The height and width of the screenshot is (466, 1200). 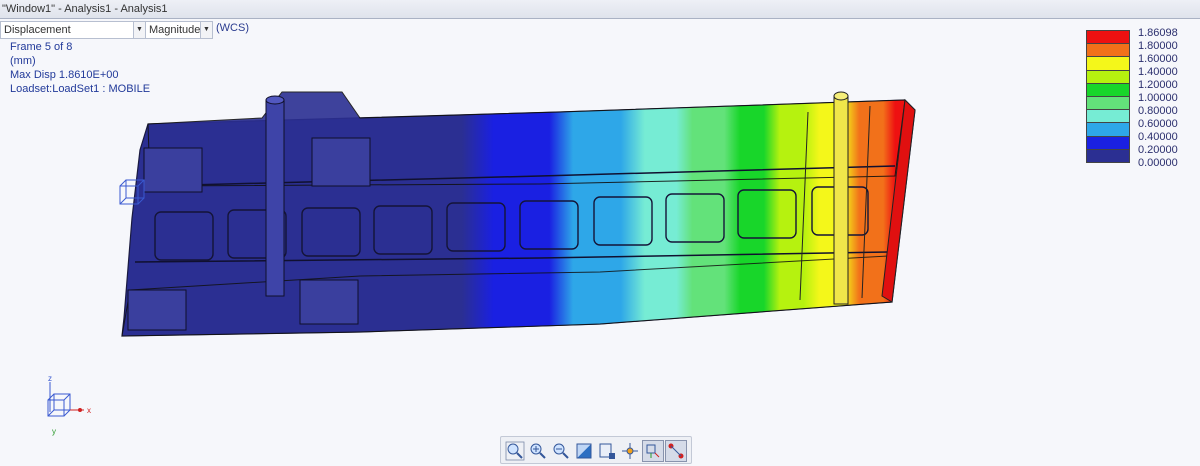 What do you see at coordinates (89, 410) in the screenshot?
I see `triad-x-label: x` at bounding box center [89, 410].